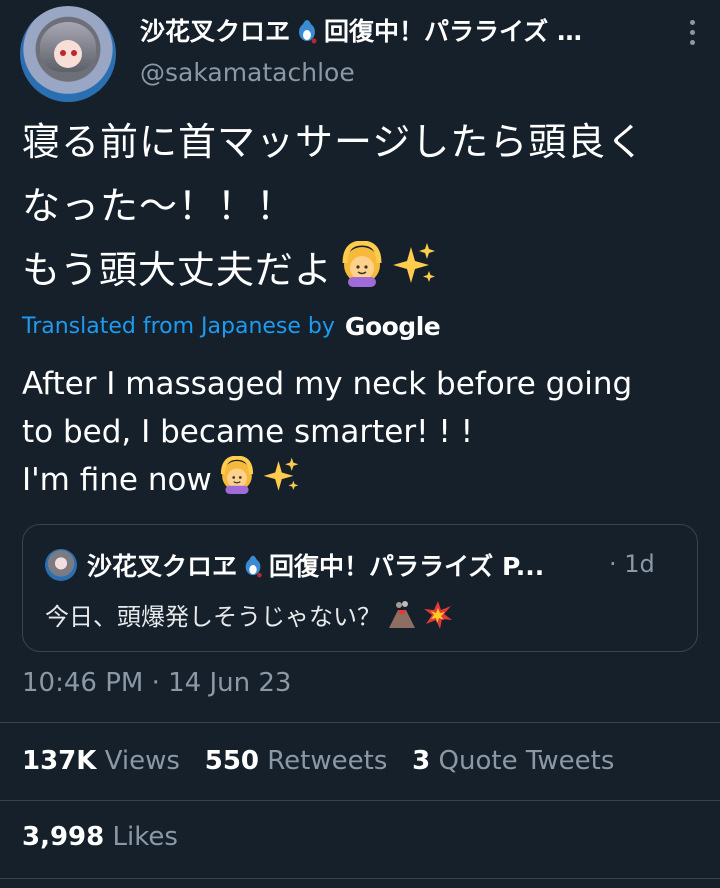 The image size is (720, 888). What do you see at coordinates (362, 480) in the screenshot?
I see `translation-line: I'm fine now` at bounding box center [362, 480].